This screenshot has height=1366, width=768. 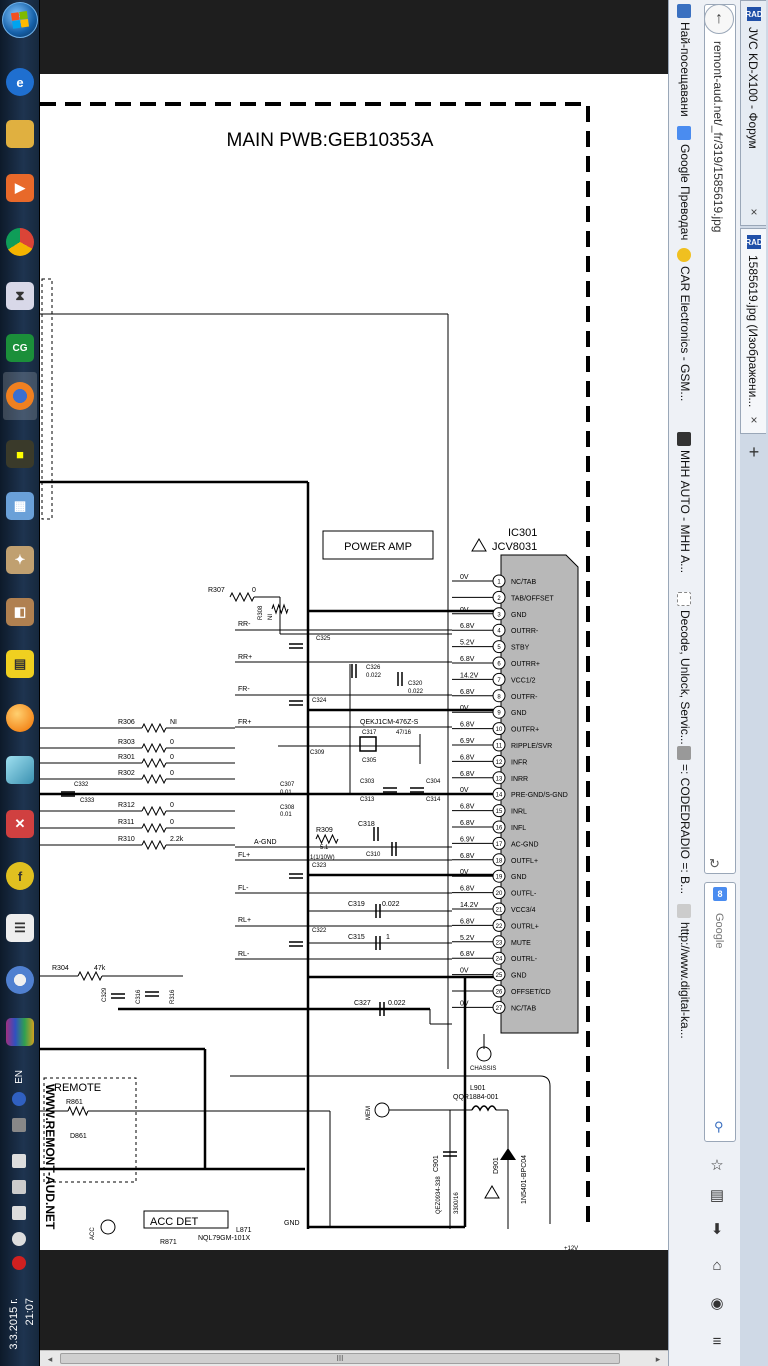 I want to click on mem-label: MEM, so click(x=369, y=1113).